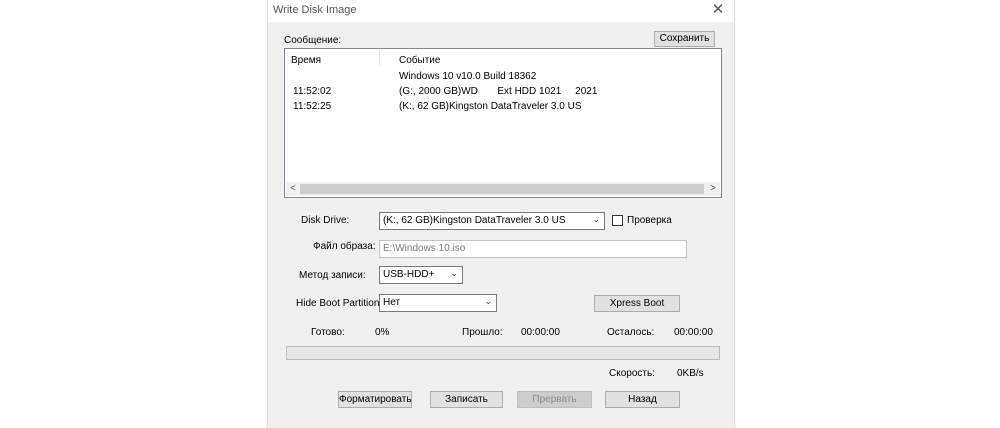 The width and height of the screenshot is (1000, 428). What do you see at coordinates (501, 11) in the screenshot?
I see `title-bar: Write Disk Image ✕` at bounding box center [501, 11].